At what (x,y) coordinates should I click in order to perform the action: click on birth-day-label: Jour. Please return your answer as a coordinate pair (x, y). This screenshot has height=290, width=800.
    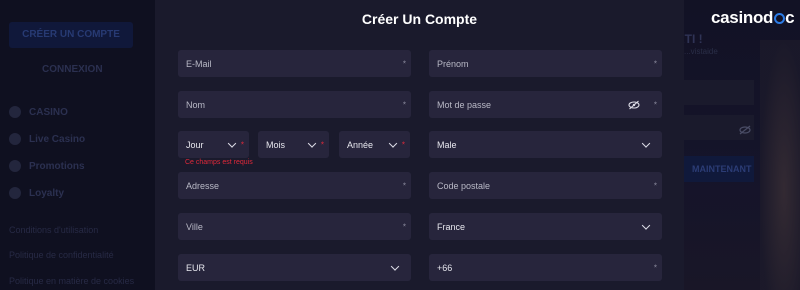
    Looking at the image, I should click on (195, 144).